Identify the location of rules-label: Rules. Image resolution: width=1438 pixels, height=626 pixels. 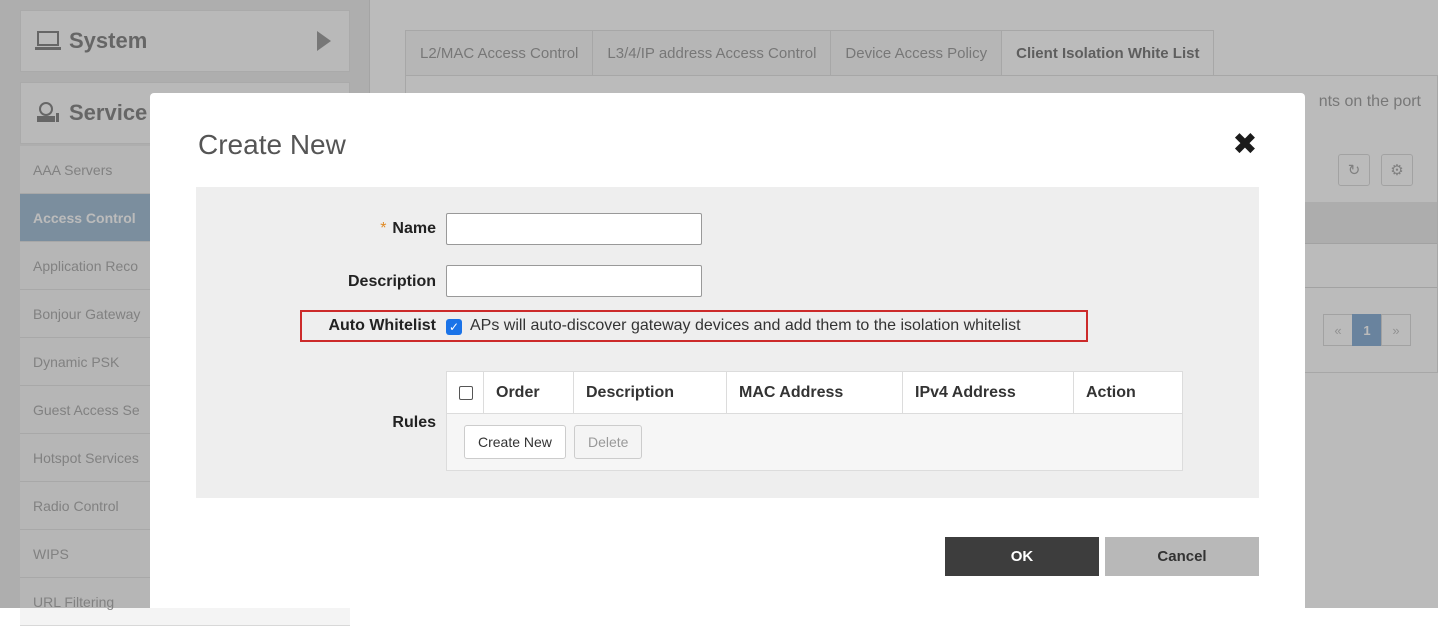
(414, 422).